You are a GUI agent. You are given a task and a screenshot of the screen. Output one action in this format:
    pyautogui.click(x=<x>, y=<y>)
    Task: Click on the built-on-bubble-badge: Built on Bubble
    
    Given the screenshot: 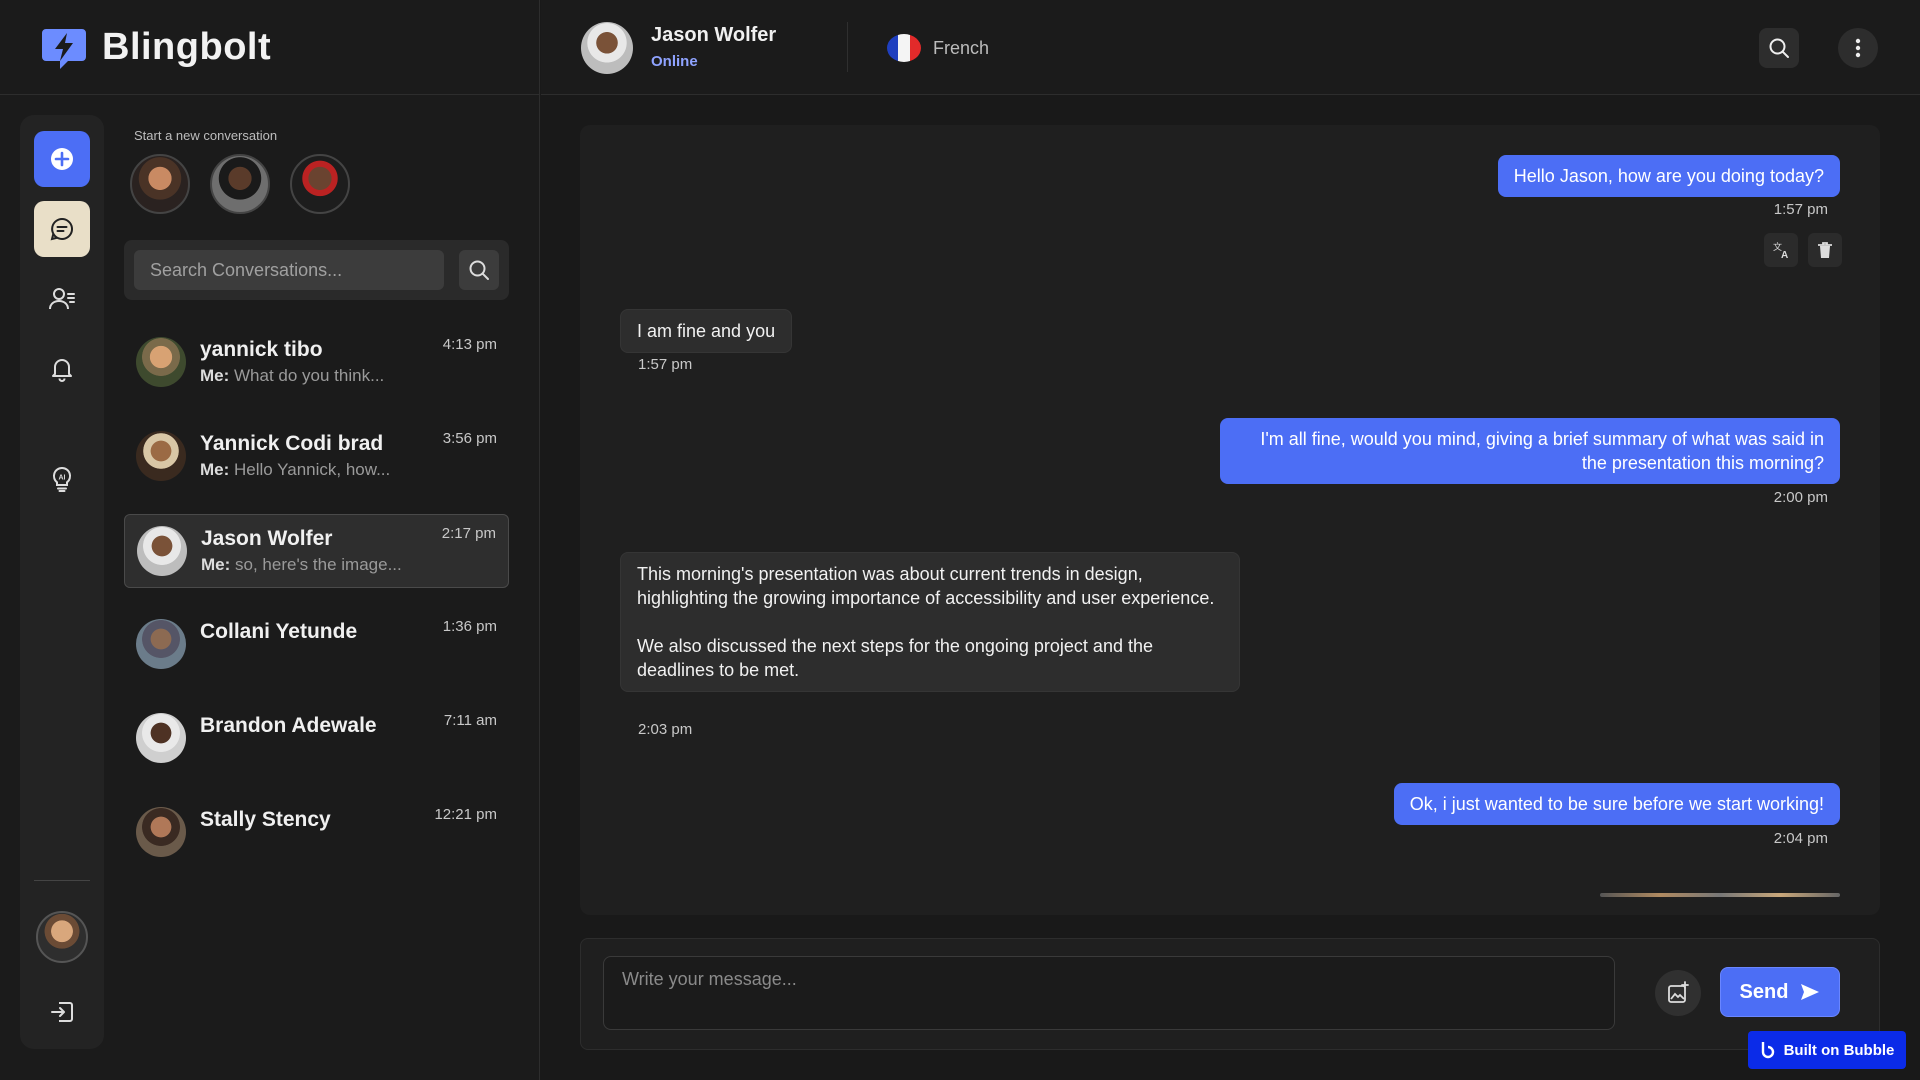 What is the action you would take?
    pyautogui.click(x=1827, y=1050)
    